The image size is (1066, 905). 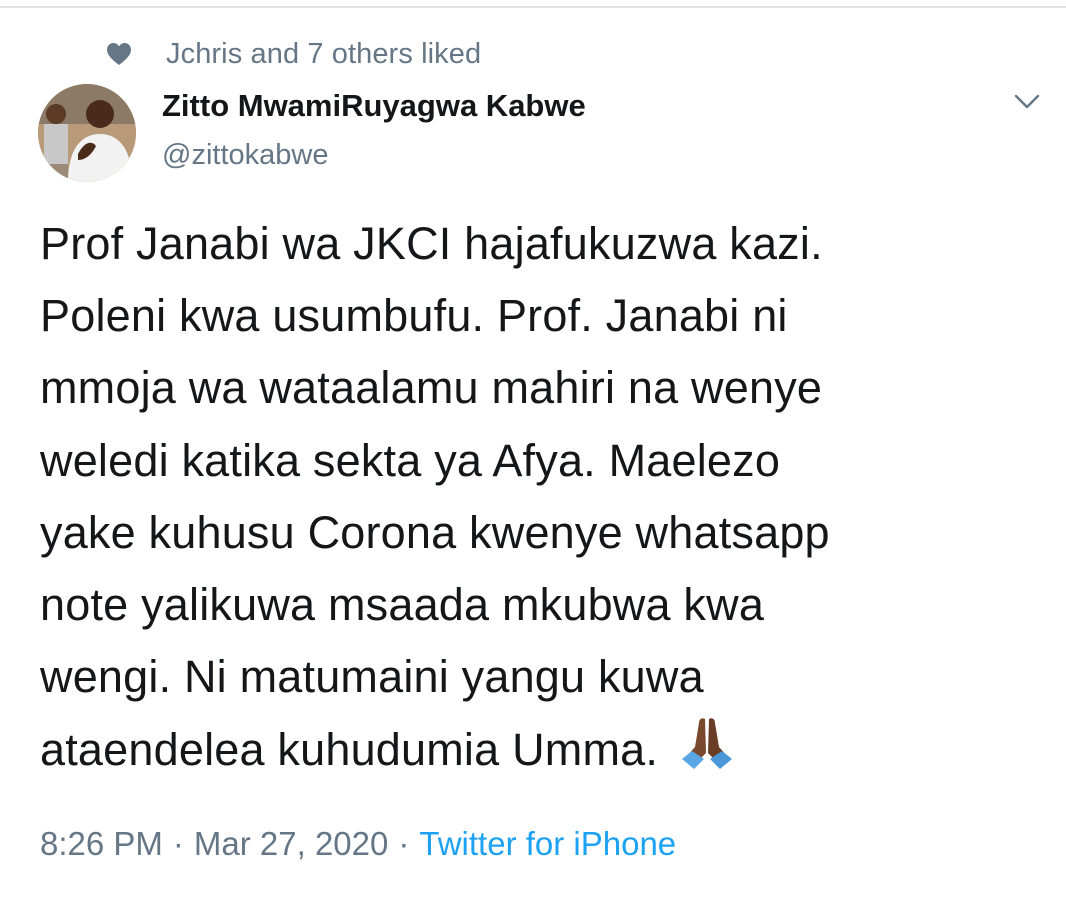 I want to click on heart-icon, so click(x=119, y=54).